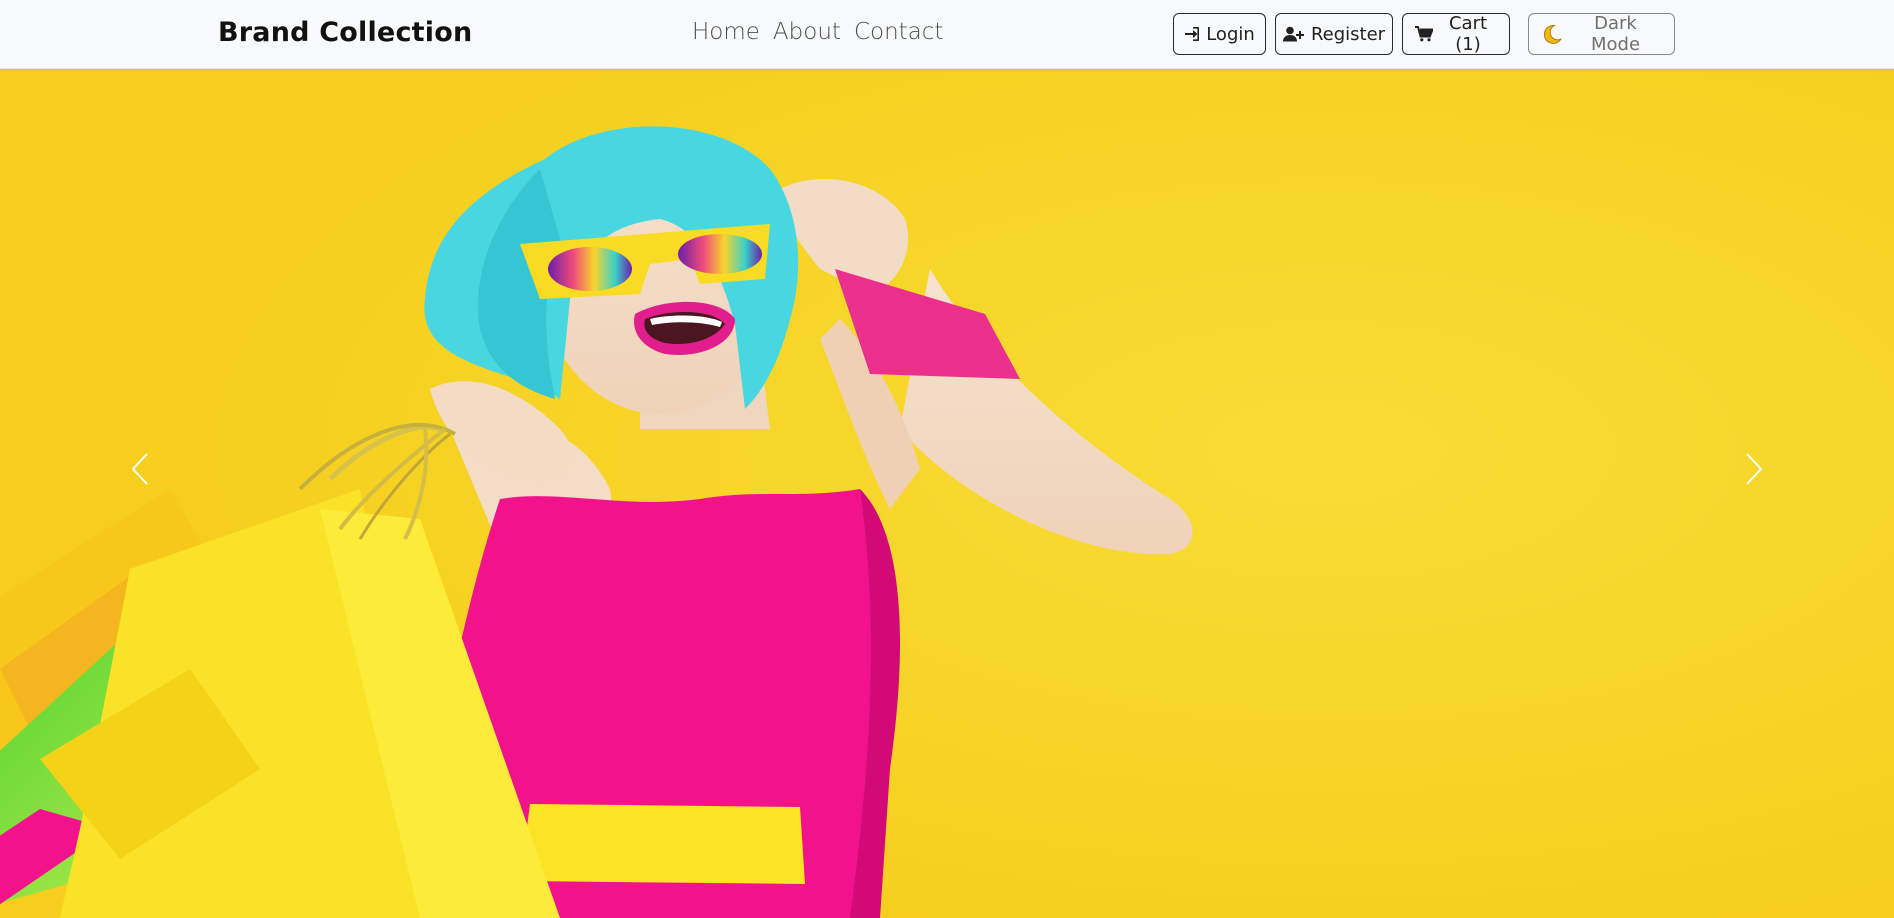 Image resolution: width=1894 pixels, height=918 pixels. I want to click on login-button: Login, so click(1219, 34).